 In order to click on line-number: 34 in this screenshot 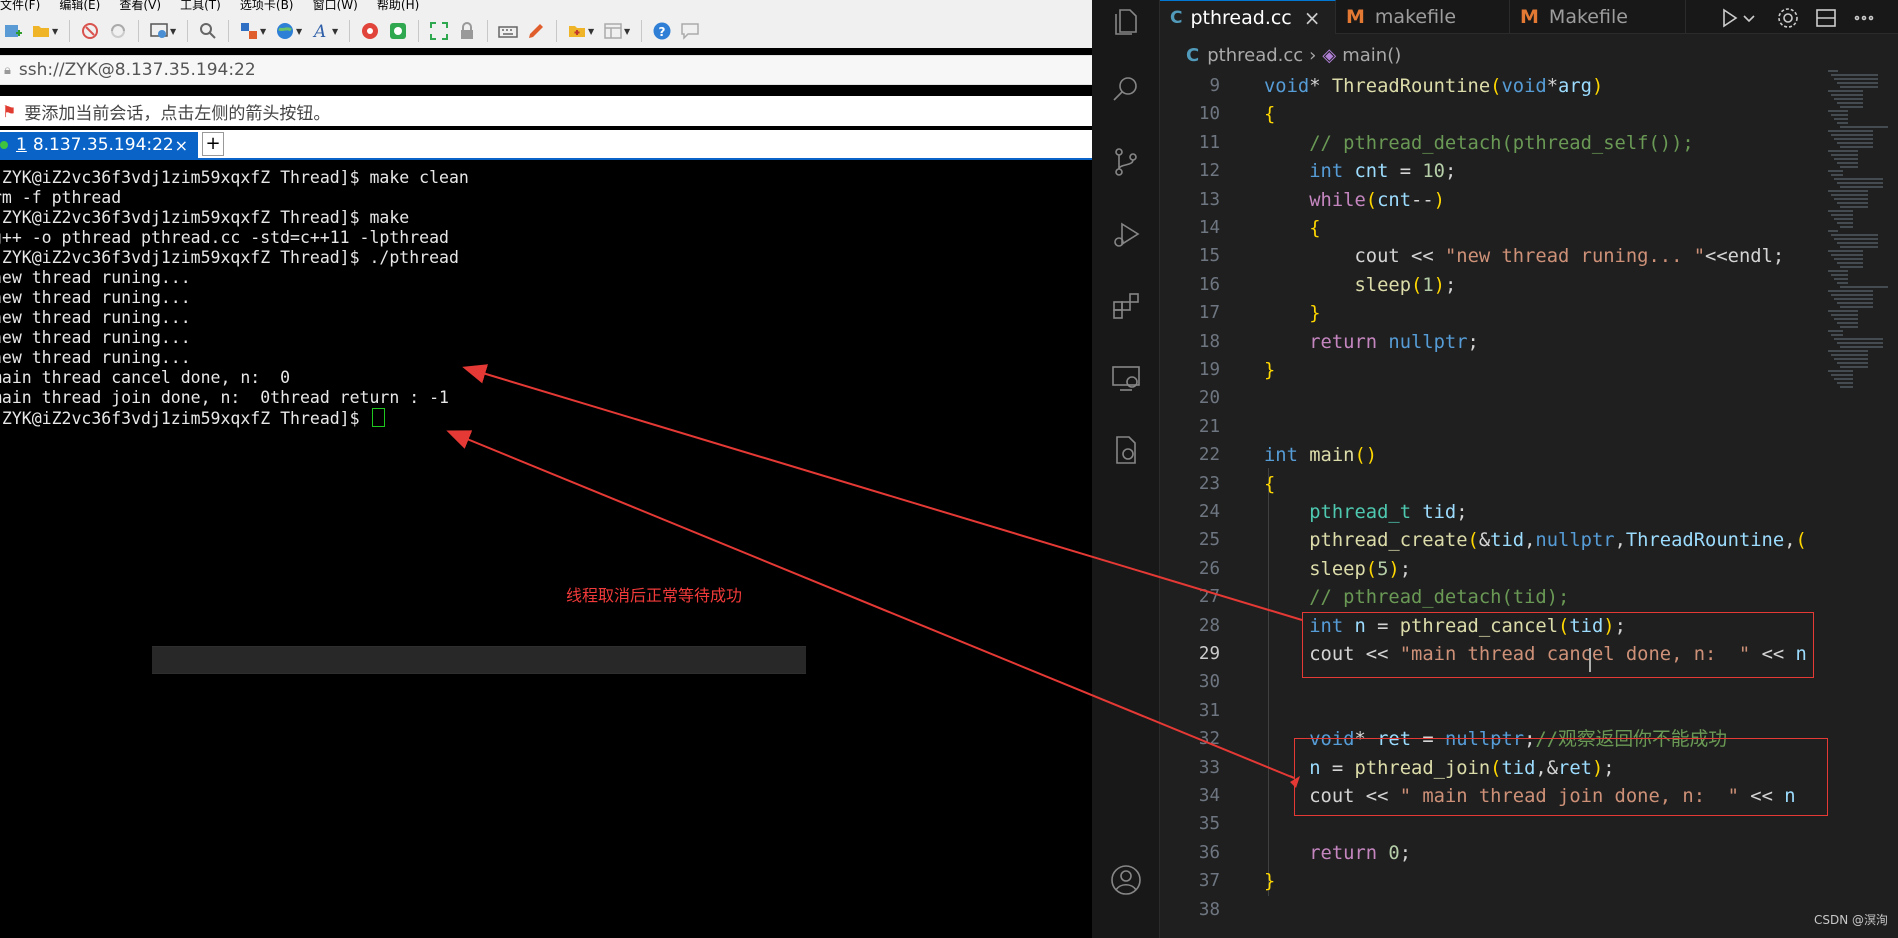, I will do `click(1190, 796)`.